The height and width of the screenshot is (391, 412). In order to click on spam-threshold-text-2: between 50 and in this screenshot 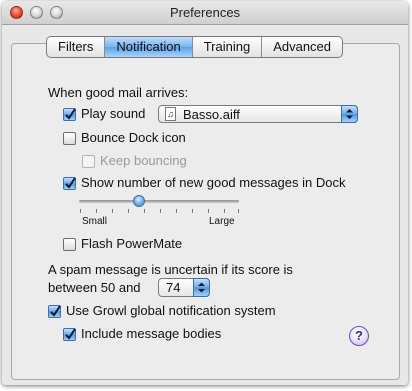, I will do `click(94, 287)`.